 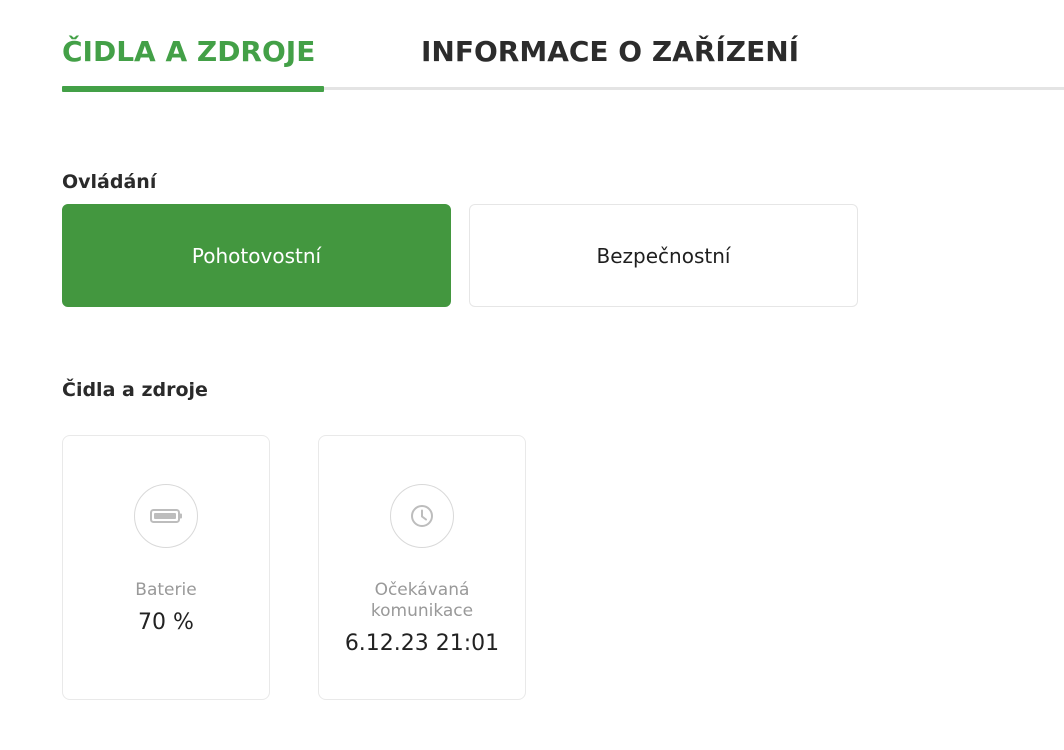 I want to click on standby-mode-label: Pohotovostní, so click(x=256, y=255).